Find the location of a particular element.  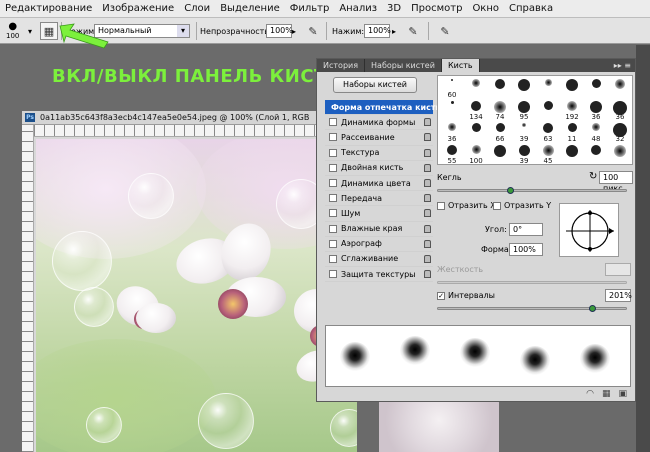

brush-presets-button: Наборы кистей is located at coordinates (375, 85).